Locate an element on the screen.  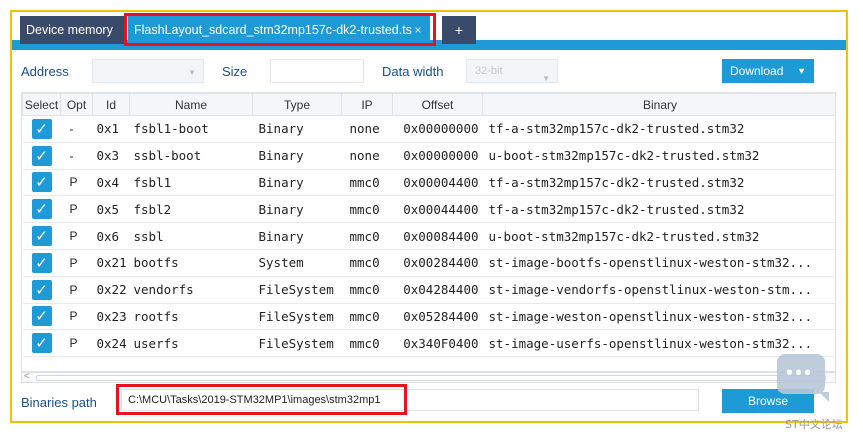
col-header-binary: Binary is located at coordinates (658, 104).